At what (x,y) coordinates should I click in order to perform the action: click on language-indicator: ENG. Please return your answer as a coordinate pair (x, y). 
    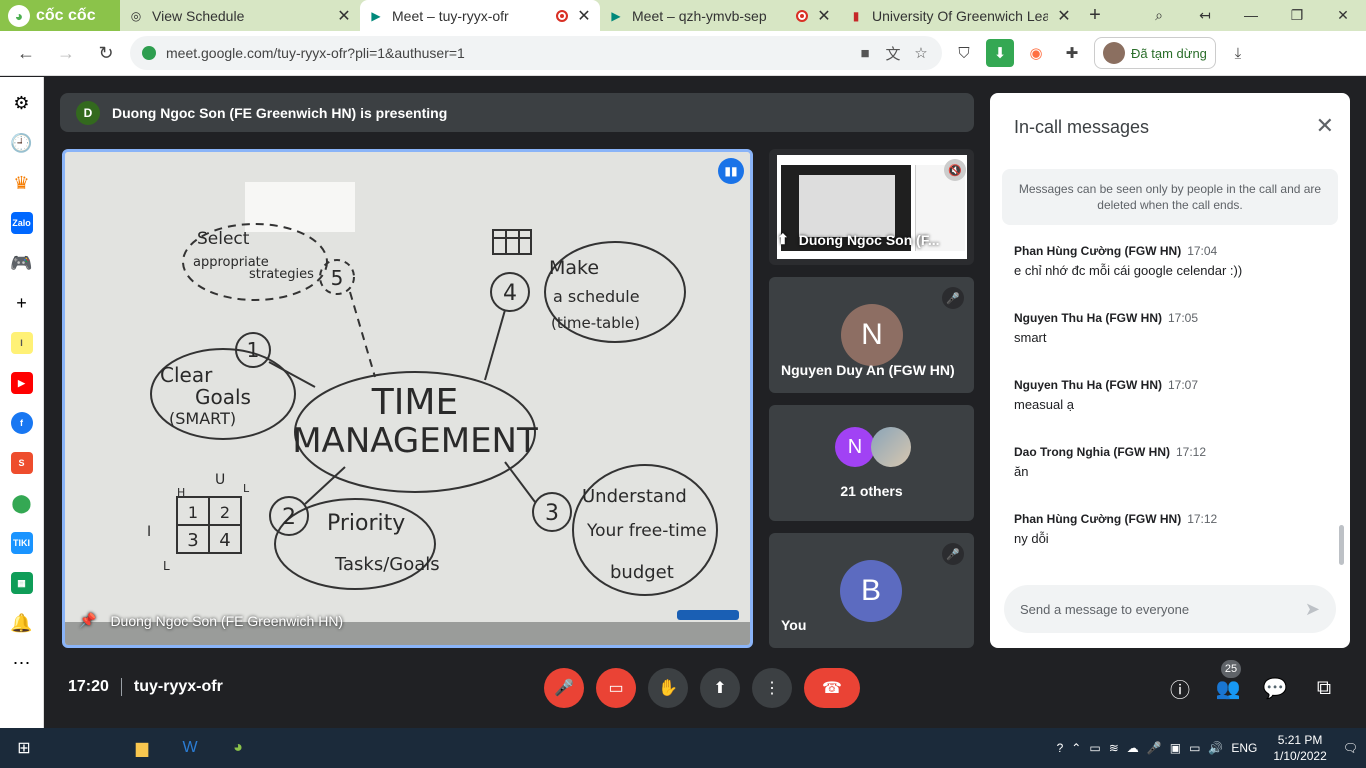
    Looking at the image, I should click on (1244, 748).